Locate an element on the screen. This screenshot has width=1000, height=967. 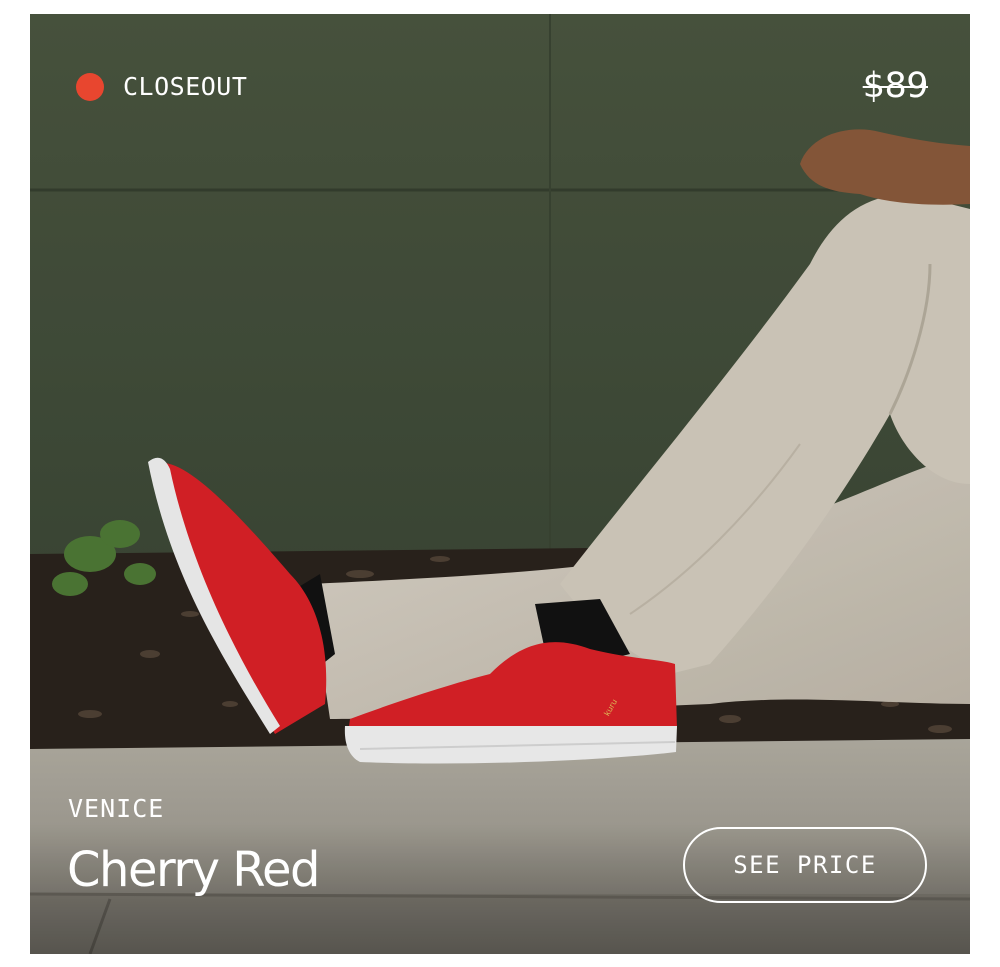
collection-name: VENICE is located at coordinates (116, 808).